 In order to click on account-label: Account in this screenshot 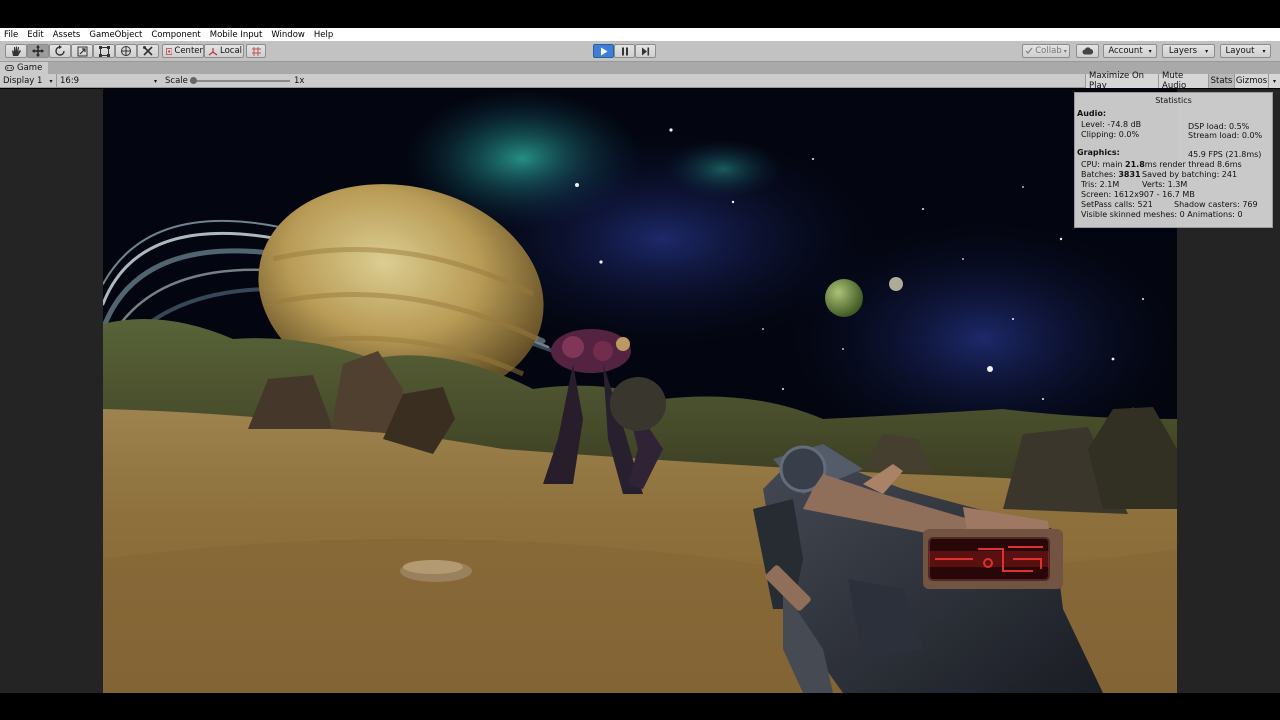, I will do `click(1125, 51)`.